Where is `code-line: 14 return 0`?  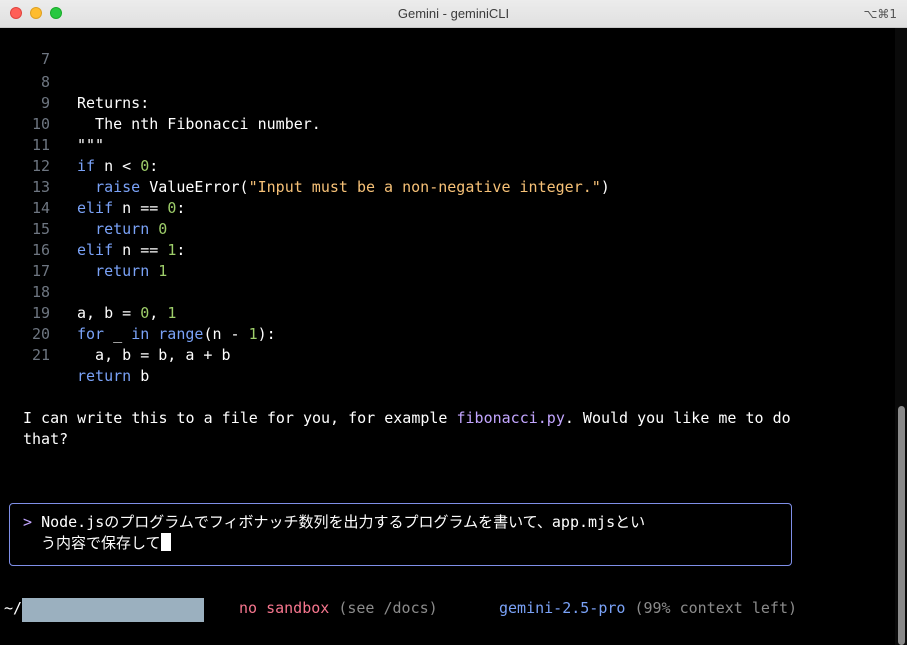 code-line: 14 return 0 is located at coordinates (350, 207).